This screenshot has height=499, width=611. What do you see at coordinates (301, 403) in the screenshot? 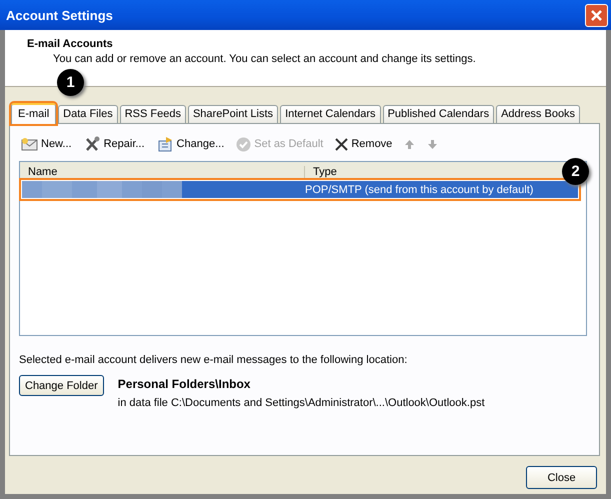
I see `data-file-path: in data file C:\Documents and Settings\Administrator\...\Outlook\Outlook.pst` at bounding box center [301, 403].